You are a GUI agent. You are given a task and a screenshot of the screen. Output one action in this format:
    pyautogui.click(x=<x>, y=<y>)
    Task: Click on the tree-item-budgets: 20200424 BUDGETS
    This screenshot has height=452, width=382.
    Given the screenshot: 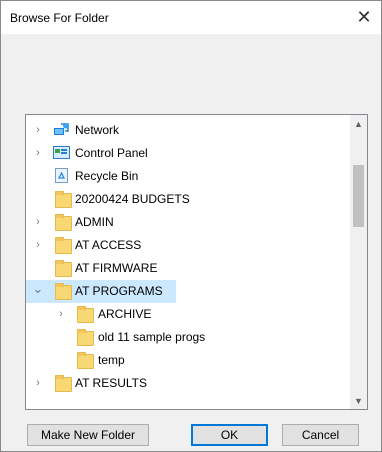 What is the action you would take?
    pyautogui.click(x=187, y=199)
    